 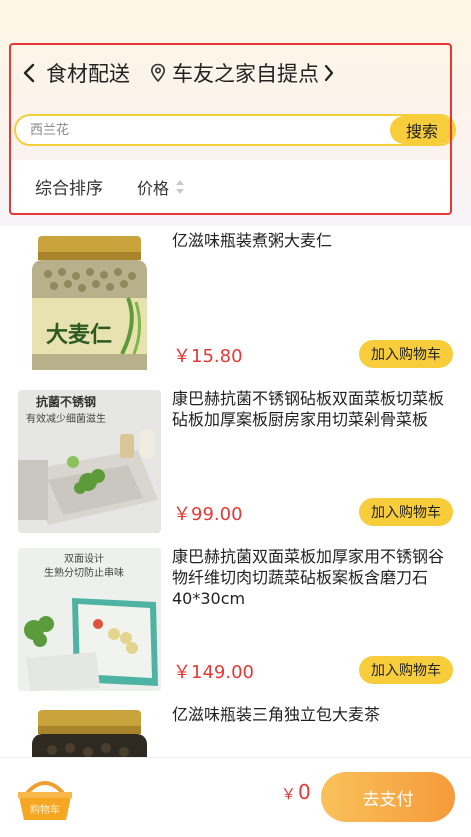 What do you see at coordinates (89, 619) in the screenshot?
I see `product-image: 双面设计 生熟分切防止串味` at bounding box center [89, 619].